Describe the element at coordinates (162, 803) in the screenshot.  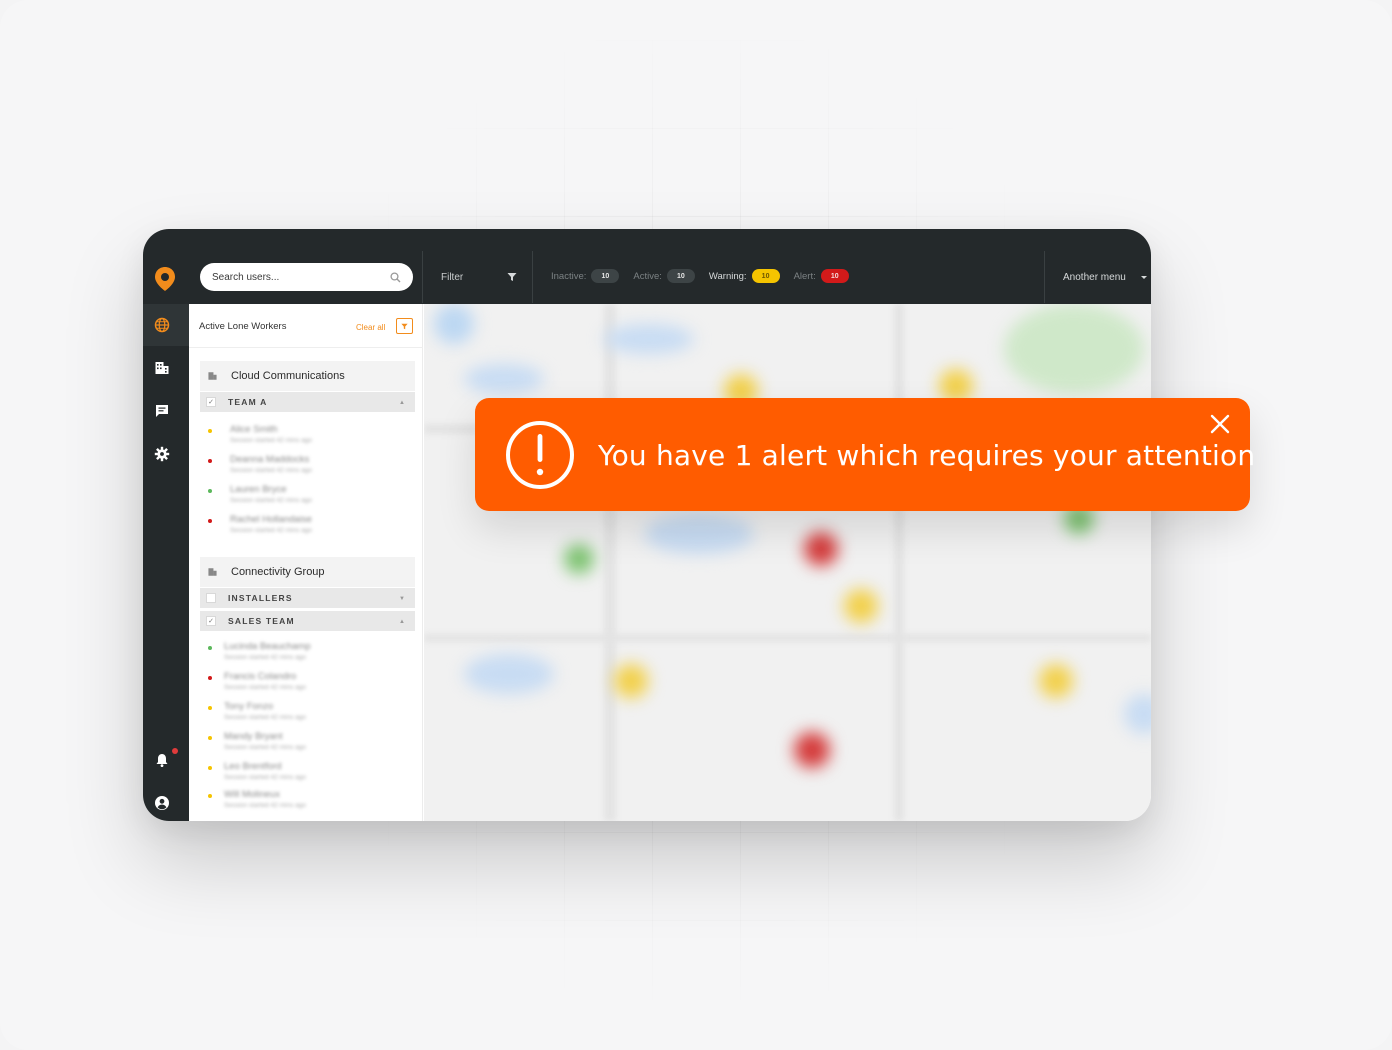
I see `user-icon` at that location.